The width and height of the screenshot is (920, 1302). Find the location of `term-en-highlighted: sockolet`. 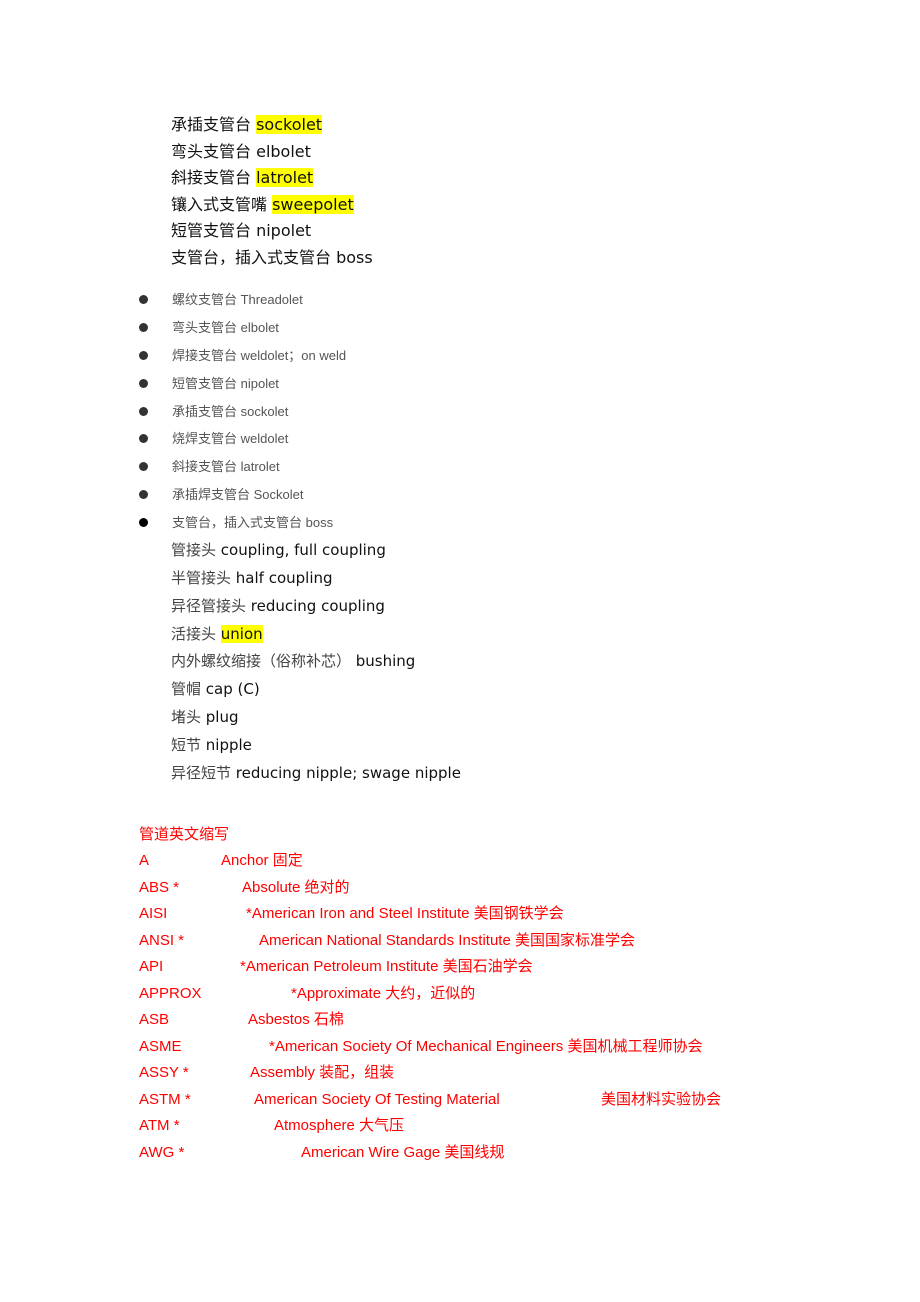

term-en-highlighted: sockolet is located at coordinates (289, 124).